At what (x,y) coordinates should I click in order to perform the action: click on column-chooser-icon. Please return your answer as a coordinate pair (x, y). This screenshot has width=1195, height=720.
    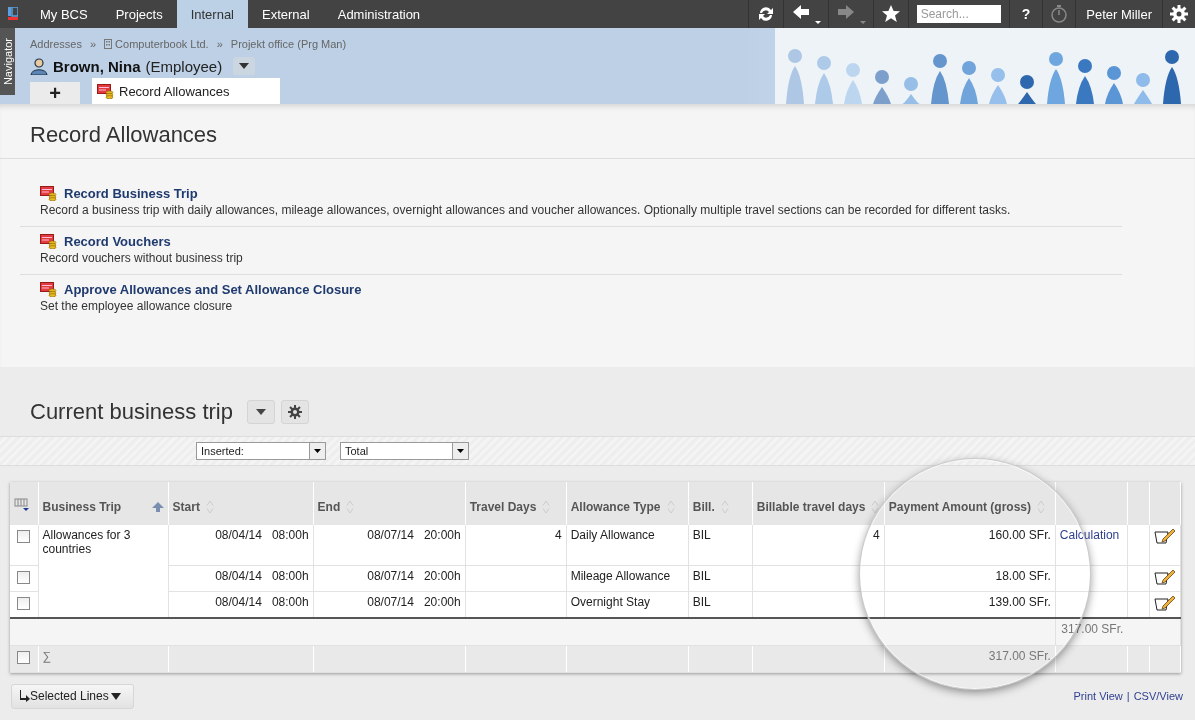
    Looking at the image, I should click on (22, 505).